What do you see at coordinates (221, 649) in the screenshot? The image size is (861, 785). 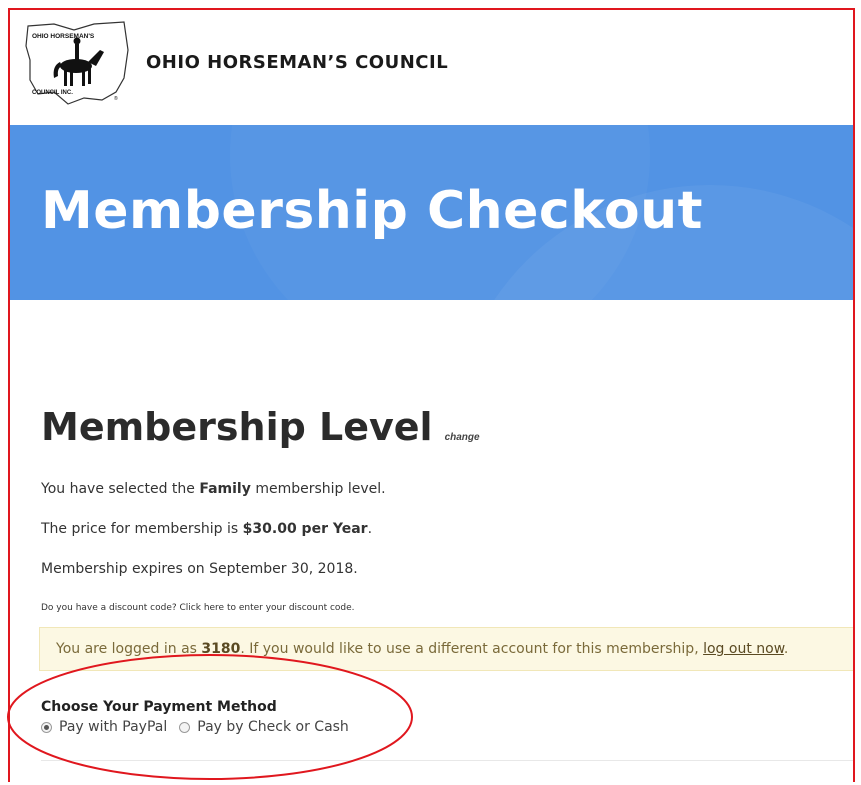 I see `notice-username: 3180` at bounding box center [221, 649].